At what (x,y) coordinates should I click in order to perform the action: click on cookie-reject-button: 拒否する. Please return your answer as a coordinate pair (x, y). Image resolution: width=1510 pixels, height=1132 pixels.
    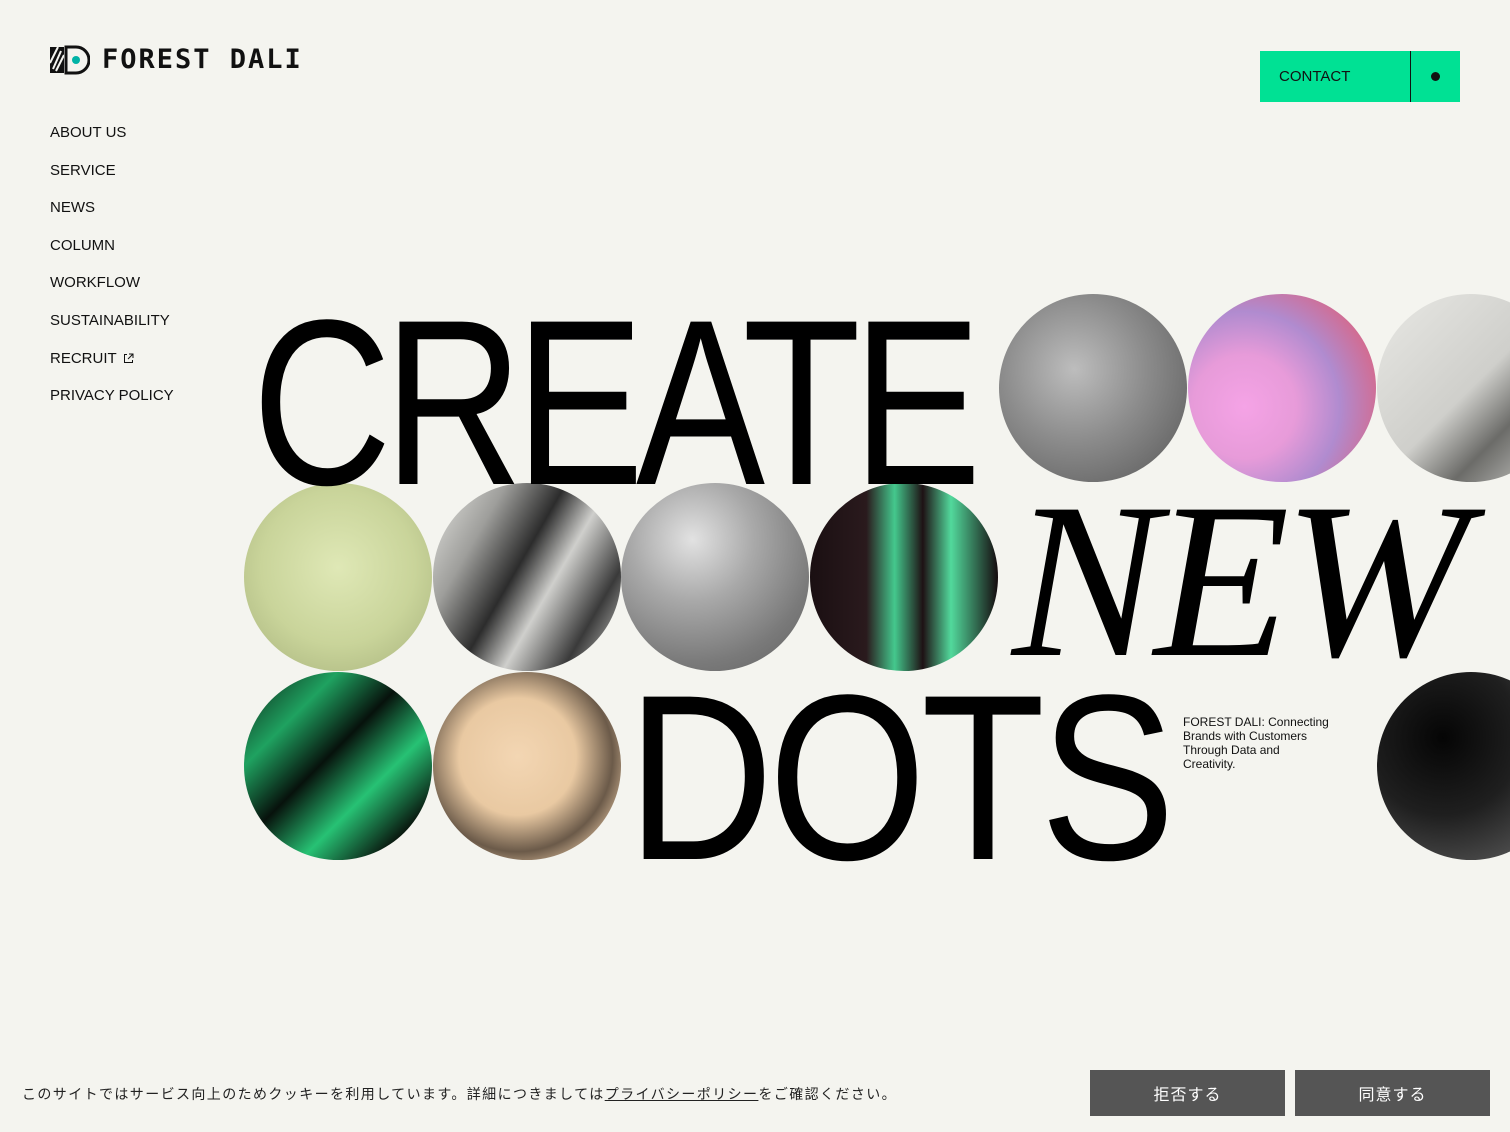
    Looking at the image, I should click on (1187, 1093).